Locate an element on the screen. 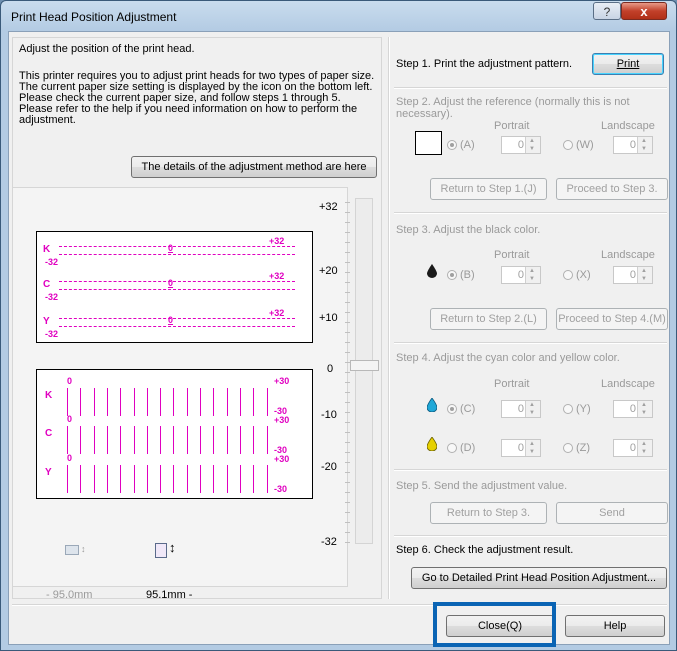  footer-separator is located at coordinates (339, 605).